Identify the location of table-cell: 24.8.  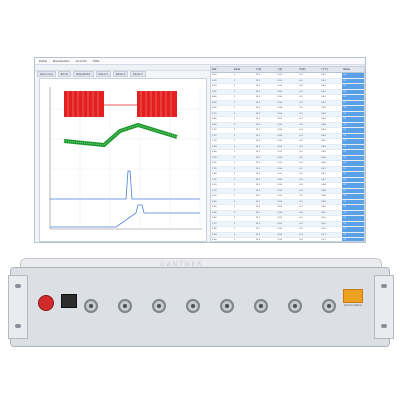
(323, 196).